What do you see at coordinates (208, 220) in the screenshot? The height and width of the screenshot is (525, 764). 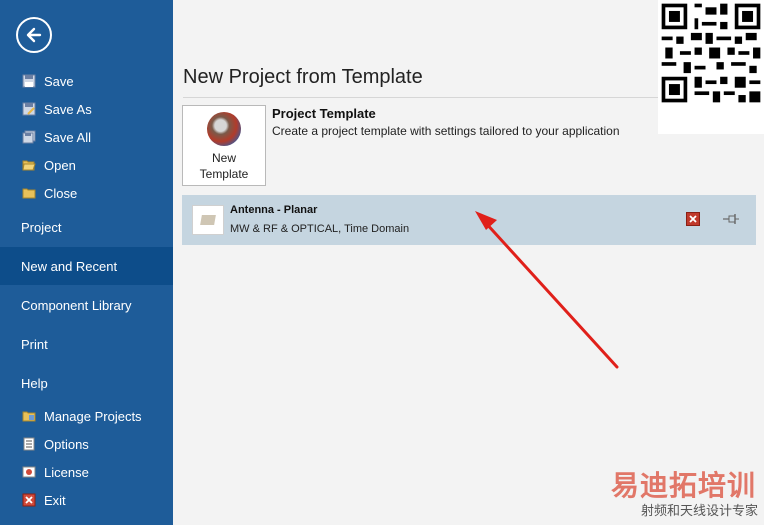 I see `antenna-thumbnail` at bounding box center [208, 220].